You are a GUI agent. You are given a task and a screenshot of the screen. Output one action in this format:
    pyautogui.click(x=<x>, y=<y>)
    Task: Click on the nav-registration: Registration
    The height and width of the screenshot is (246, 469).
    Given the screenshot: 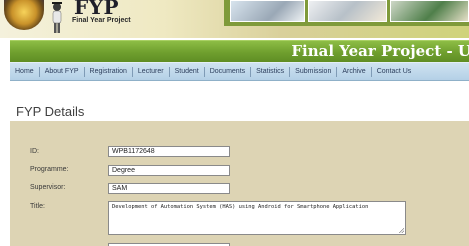 What is the action you would take?
    pyautogui.click(x=109, y=71)
    